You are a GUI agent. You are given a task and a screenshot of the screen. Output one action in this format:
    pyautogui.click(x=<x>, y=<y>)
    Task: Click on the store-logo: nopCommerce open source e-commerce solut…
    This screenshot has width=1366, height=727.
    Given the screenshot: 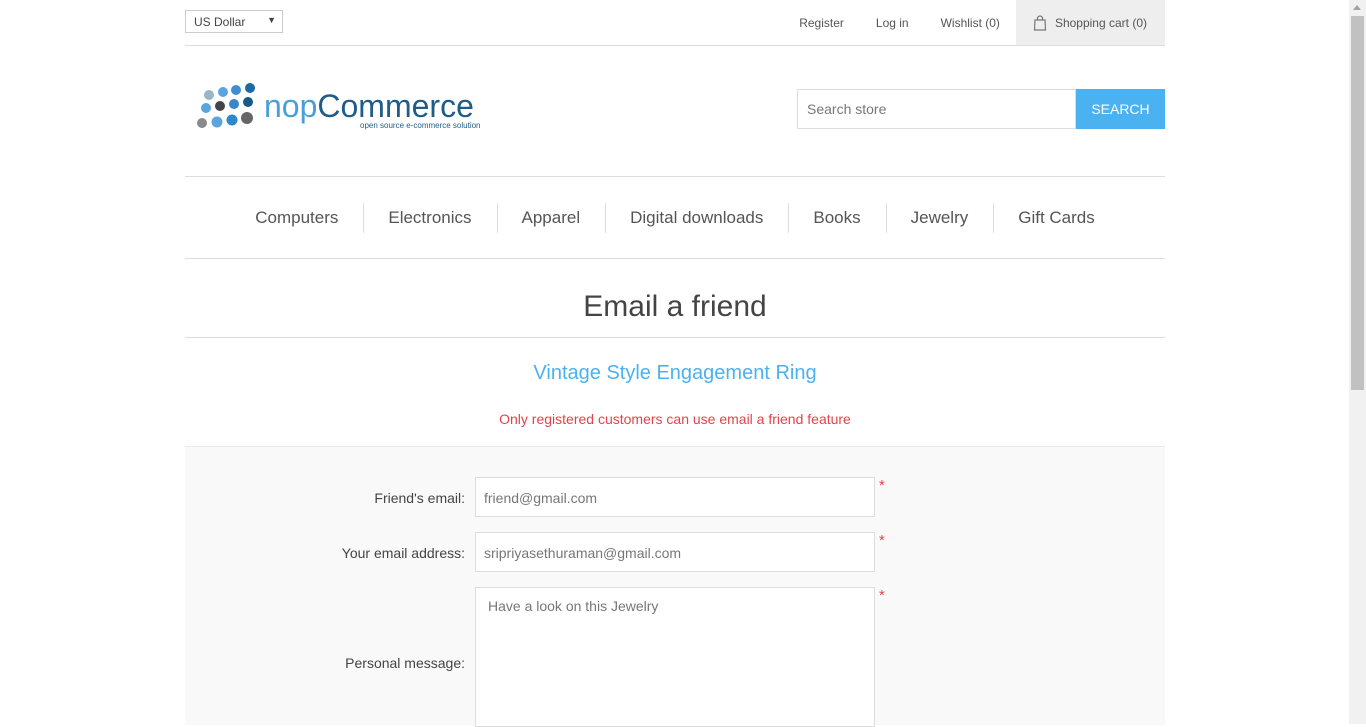 What is the action you would take?
    pyautogui.click(x=342, y=108)
    